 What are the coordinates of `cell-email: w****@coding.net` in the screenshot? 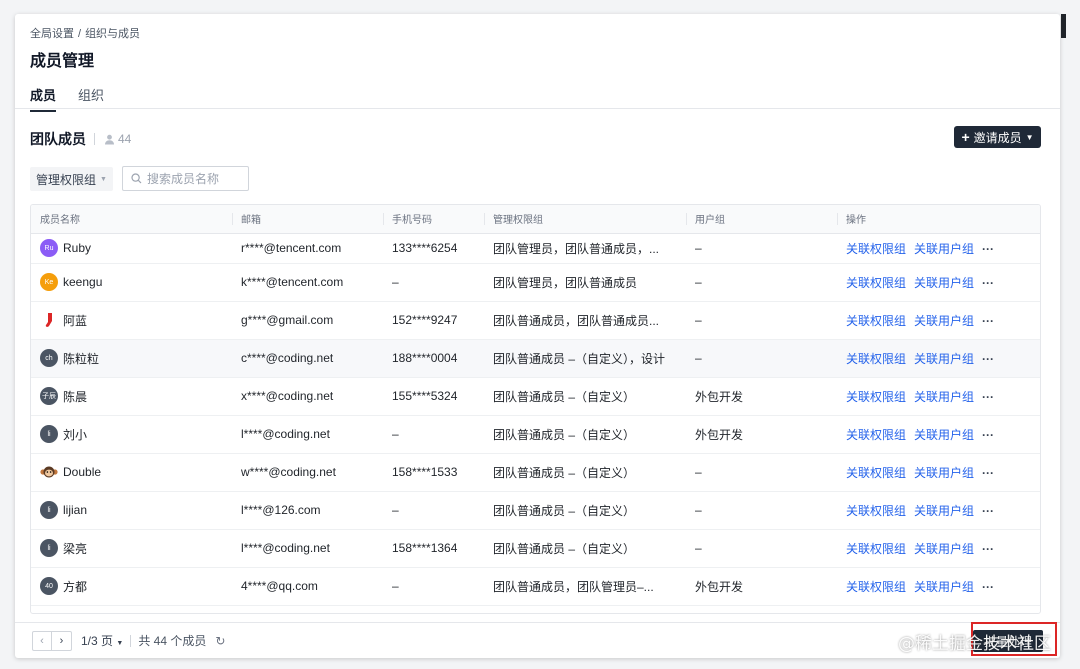 It's located at (307, 472).